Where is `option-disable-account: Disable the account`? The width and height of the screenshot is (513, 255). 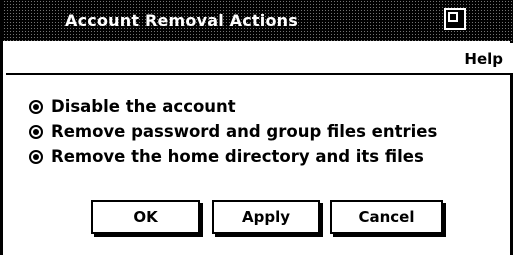
option-disable-account: Disable the account is located at coordinates (233, 106).